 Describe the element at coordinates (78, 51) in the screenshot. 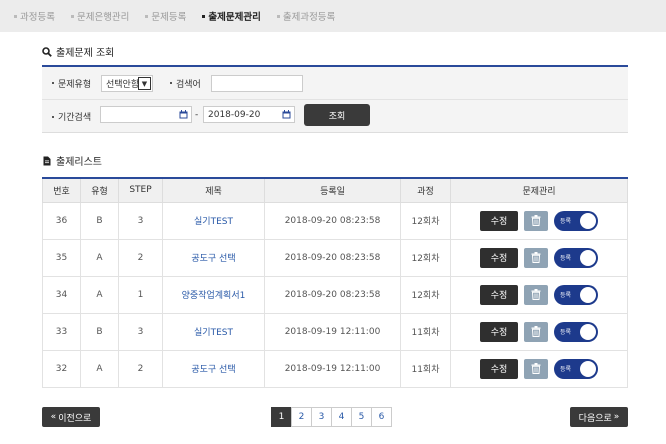

I see `search-section-title: 출제문제 조회` at that location.